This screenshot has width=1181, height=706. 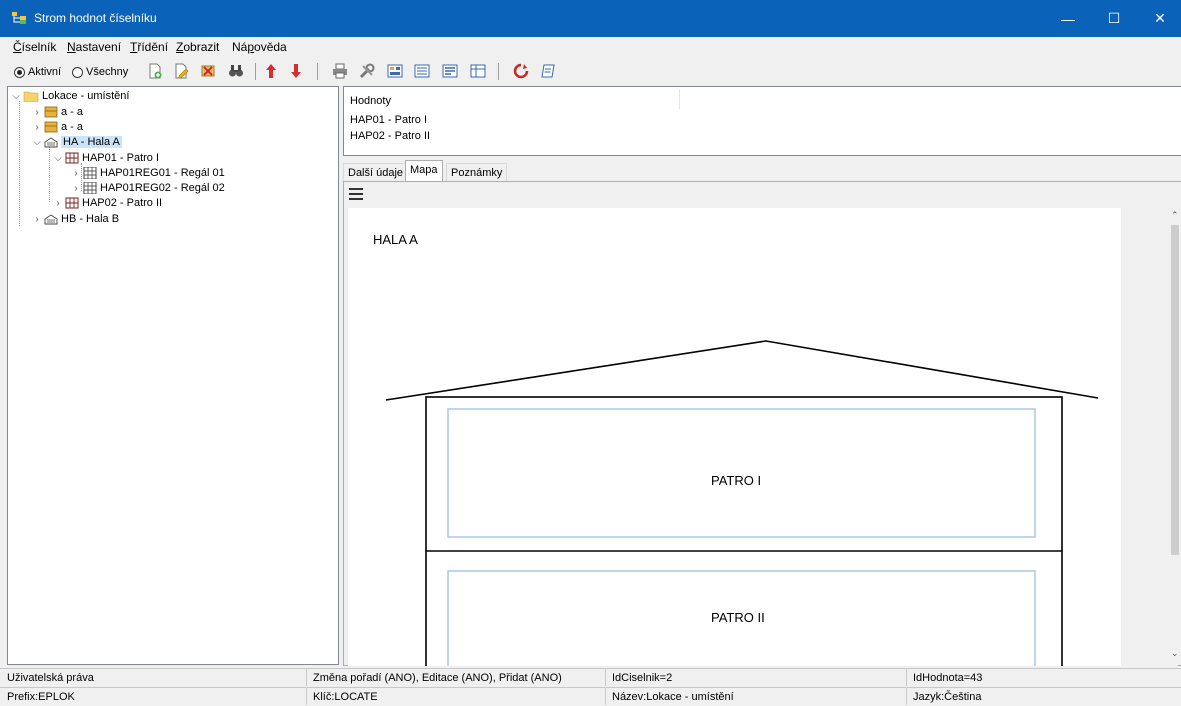 I want to click on new-icon, so click(x=155, y=71).